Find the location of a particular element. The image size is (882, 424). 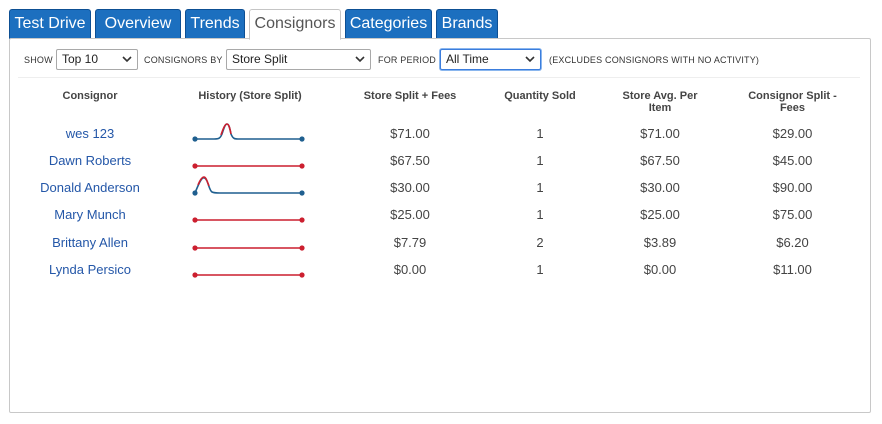

consignor-link: Lynda Persico is located at coordinates (90, 269).